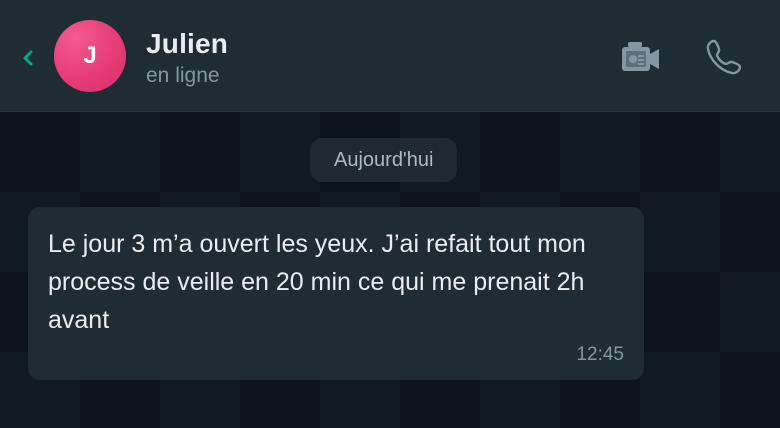  Describe the element at coordinates (187, 44) in the screenshot. I see `contact-name: Julien` at that location.